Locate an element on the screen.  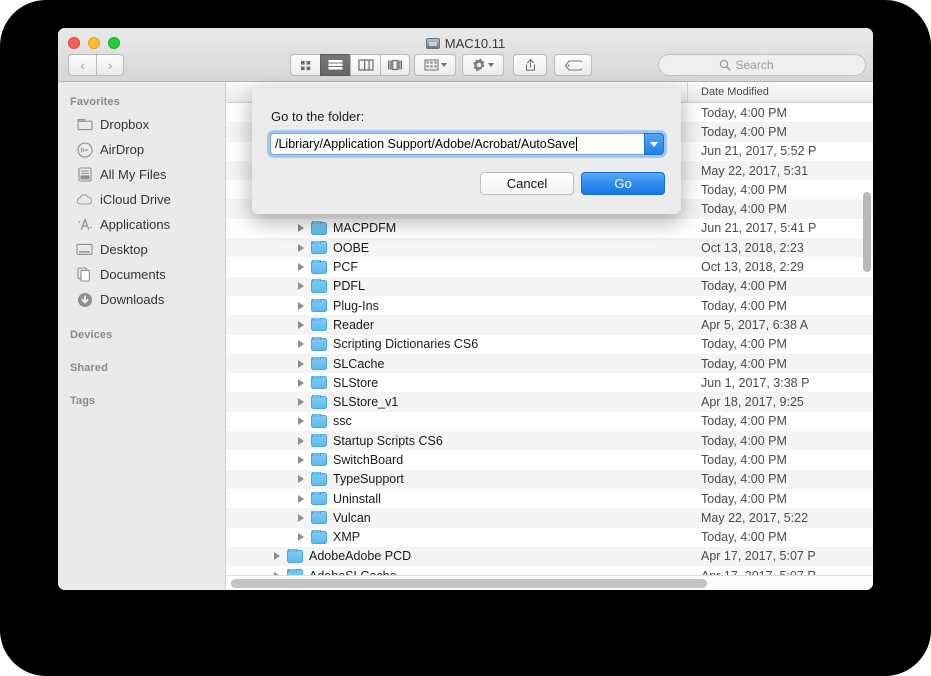
list-view-button is located at coordinates (335, 65).